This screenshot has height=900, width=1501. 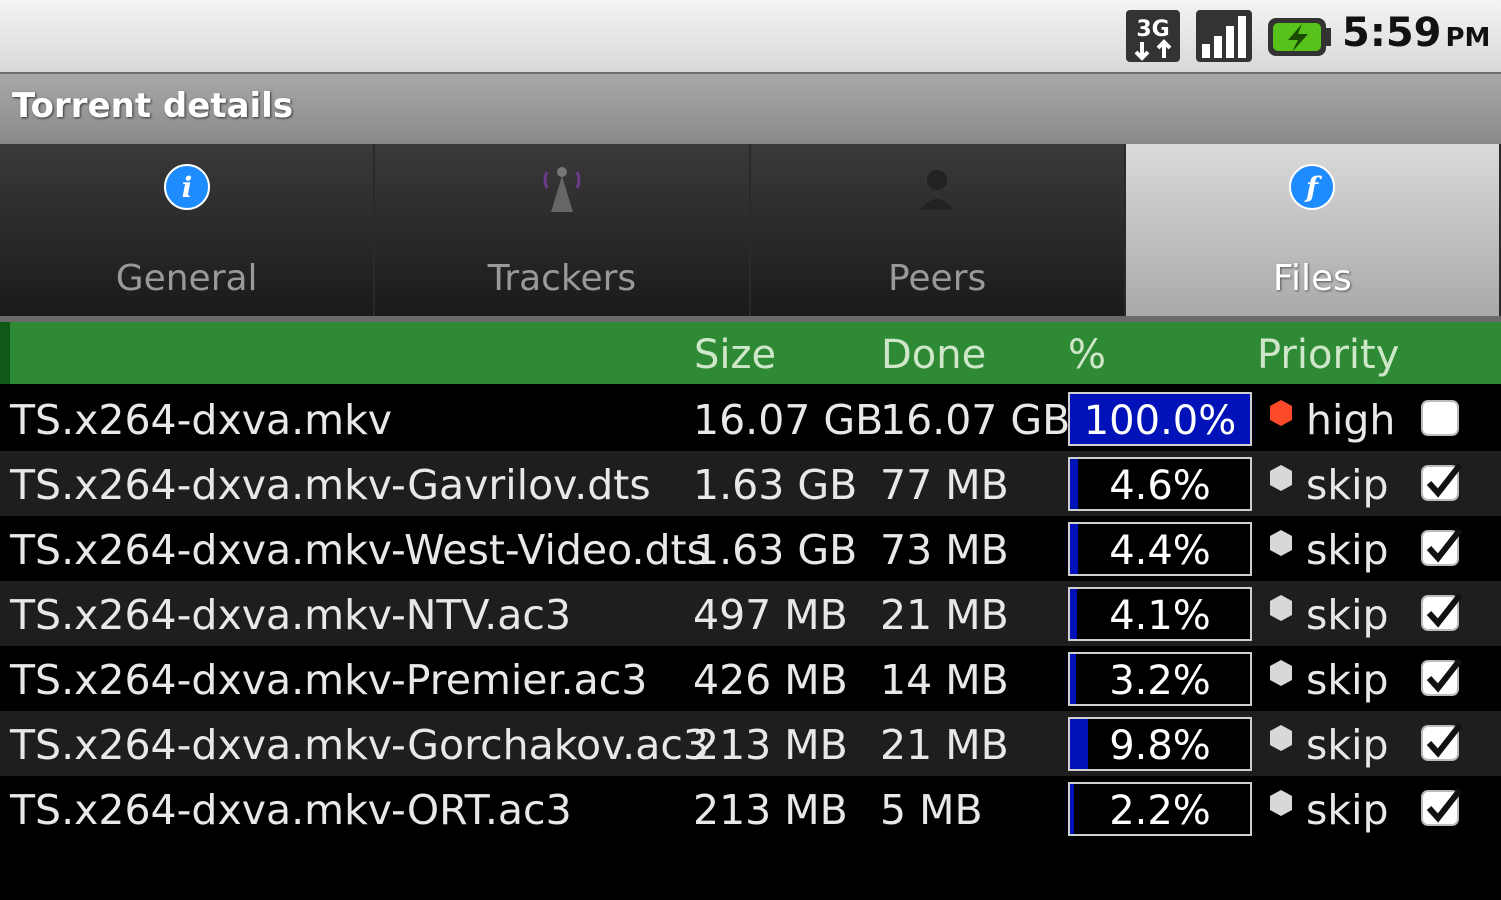 What do you see at coordinates (1441, 418) in the screenshot?
I see `checkbox` at bounding box center [1441, 418].